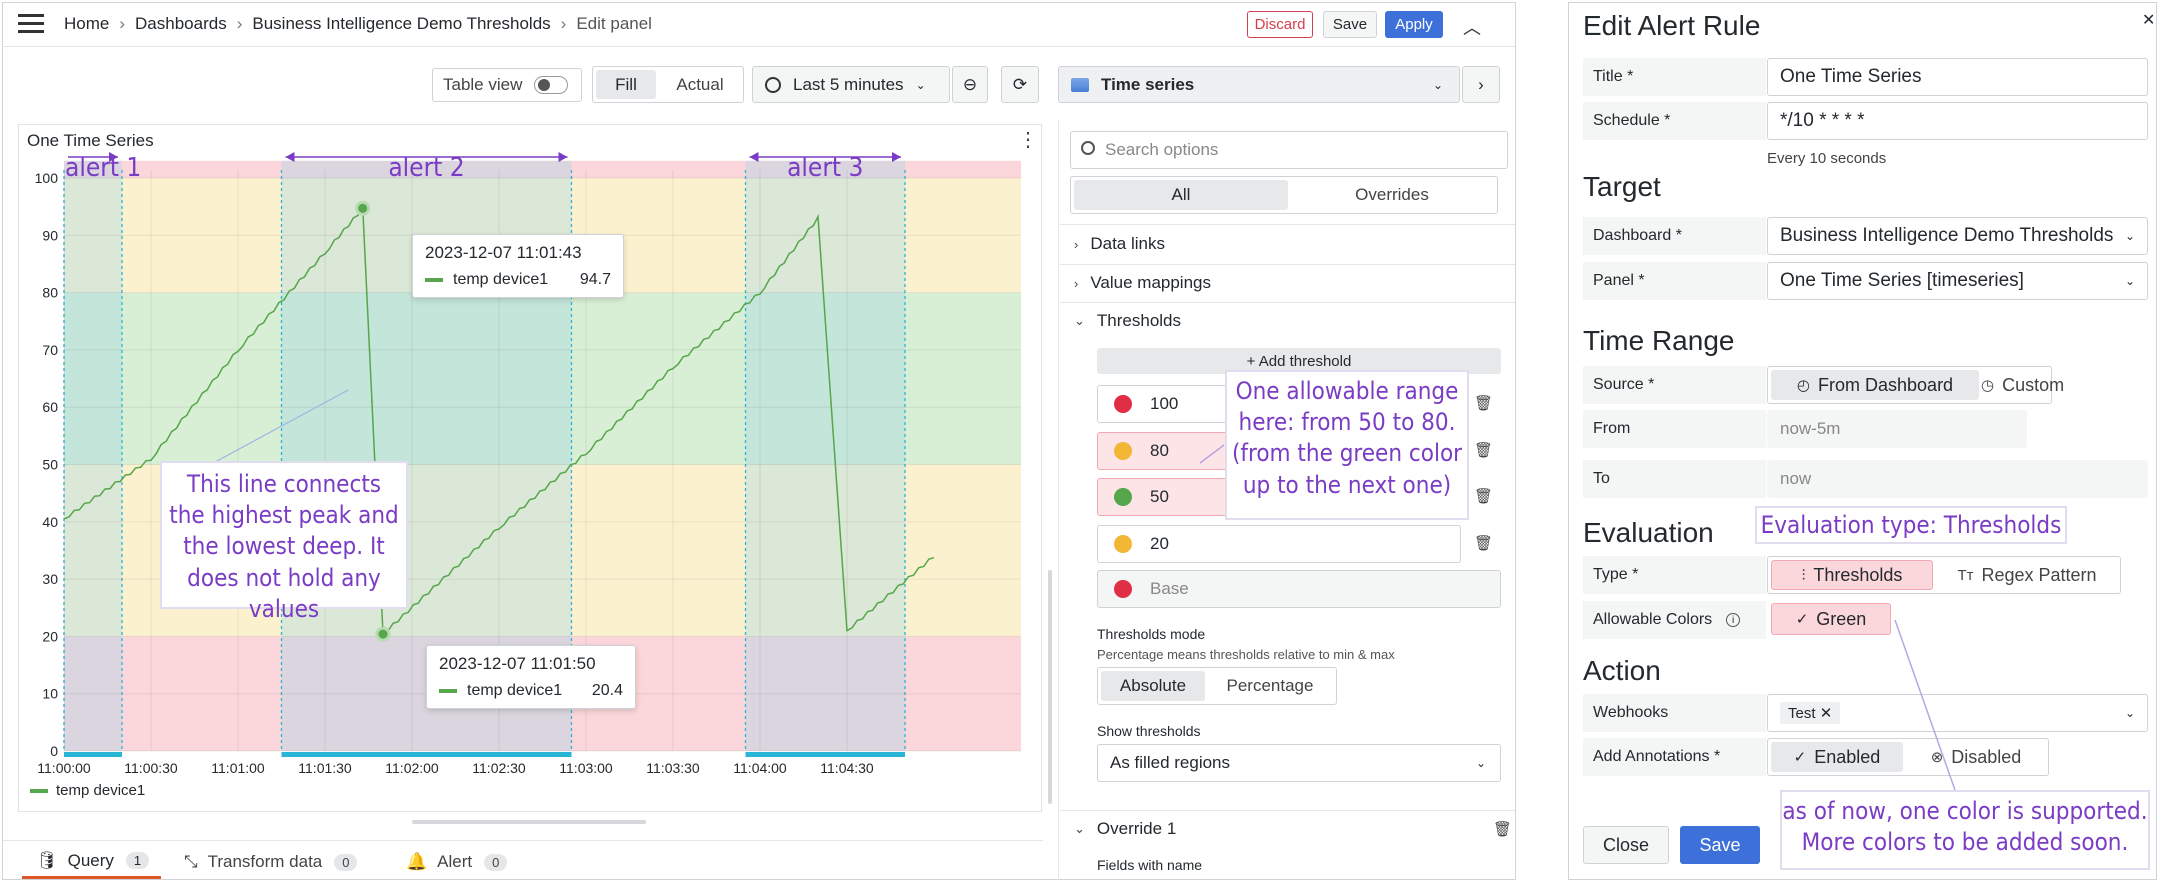  What do you see at coordinates (1577, 617) in the screenshot?
I see `annotation-connectors` at bounding box center [1577, 617].